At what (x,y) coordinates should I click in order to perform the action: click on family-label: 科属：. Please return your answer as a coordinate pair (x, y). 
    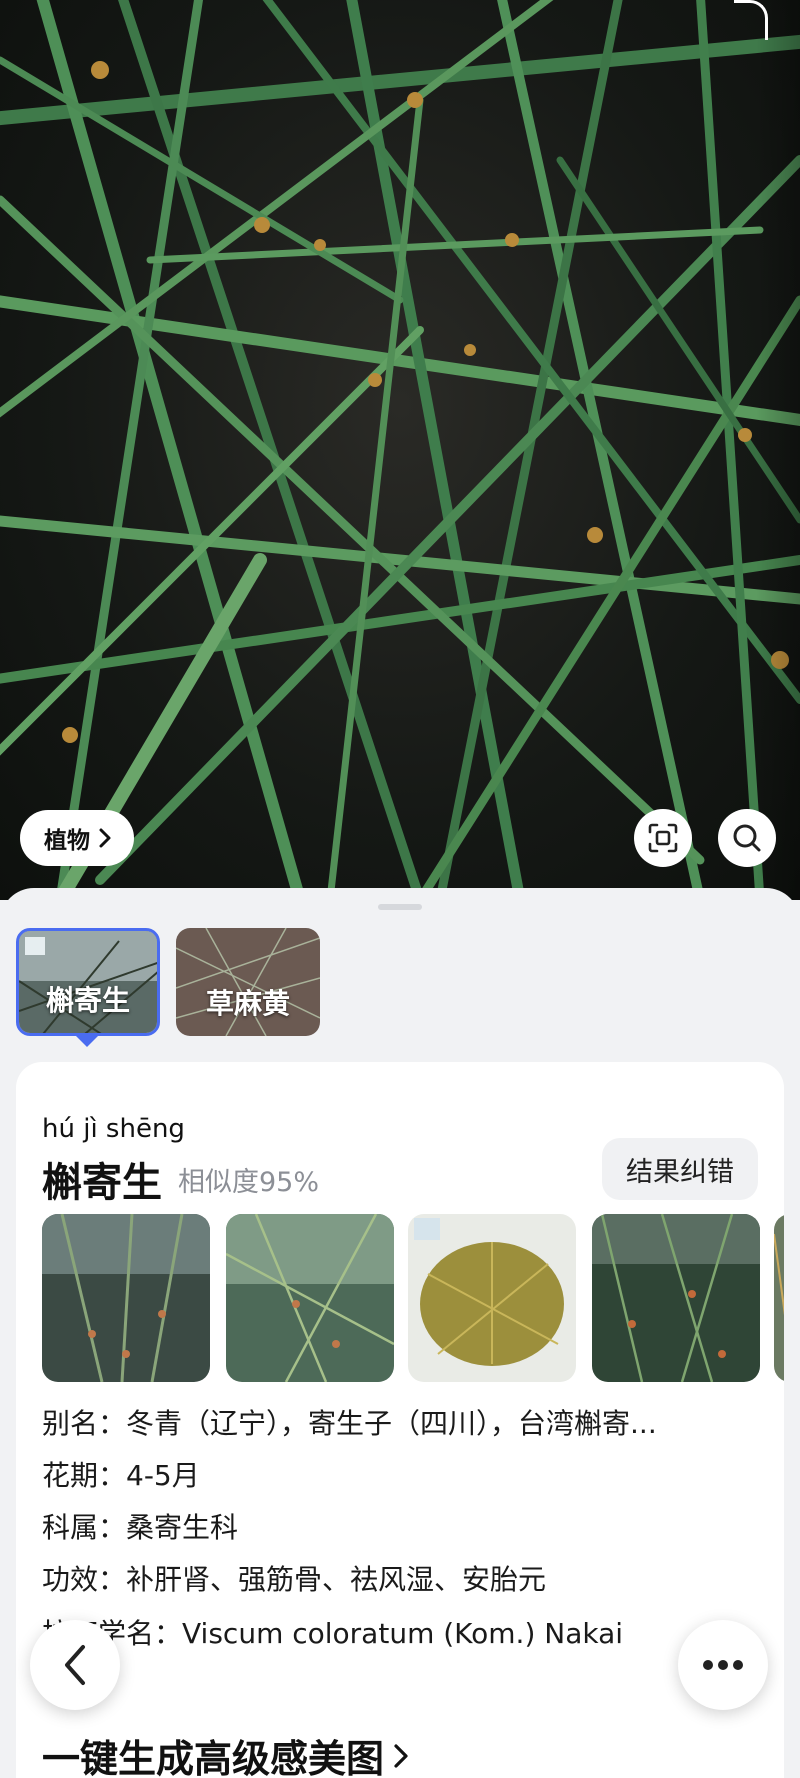
    Looking at the image, I should click on (84, 1527).